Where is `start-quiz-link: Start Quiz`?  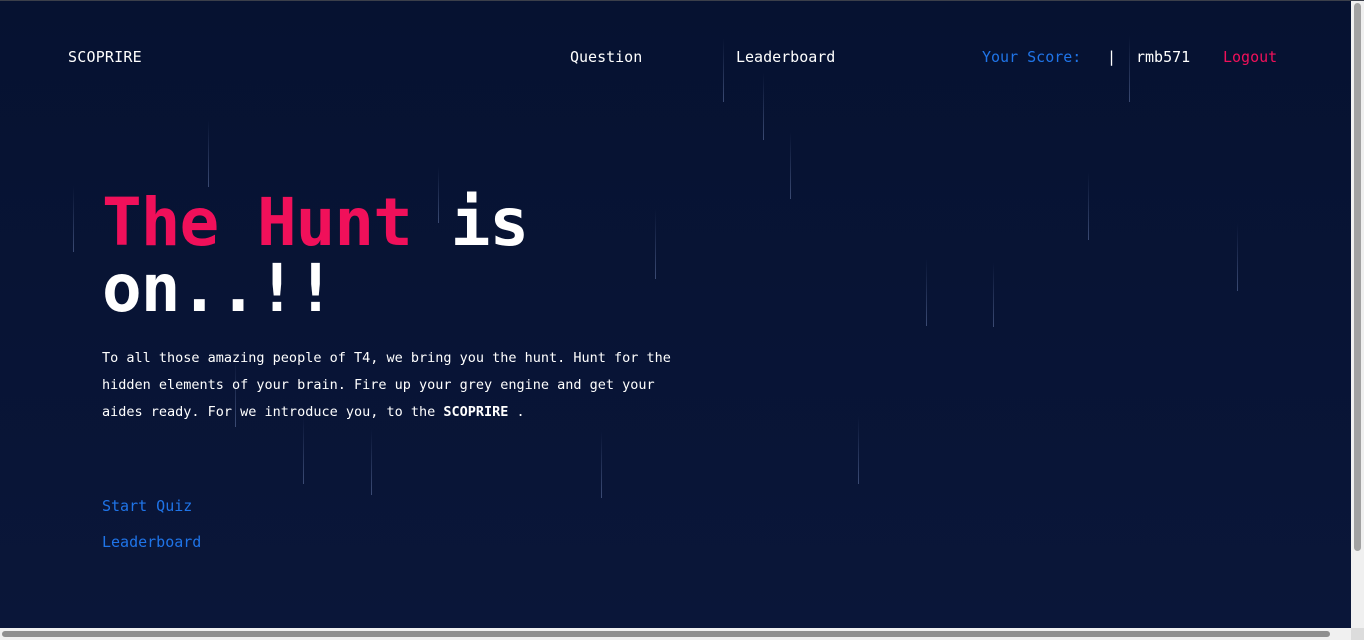 start-quiz-link: Start Quiz is located at coordinates (147, 506).